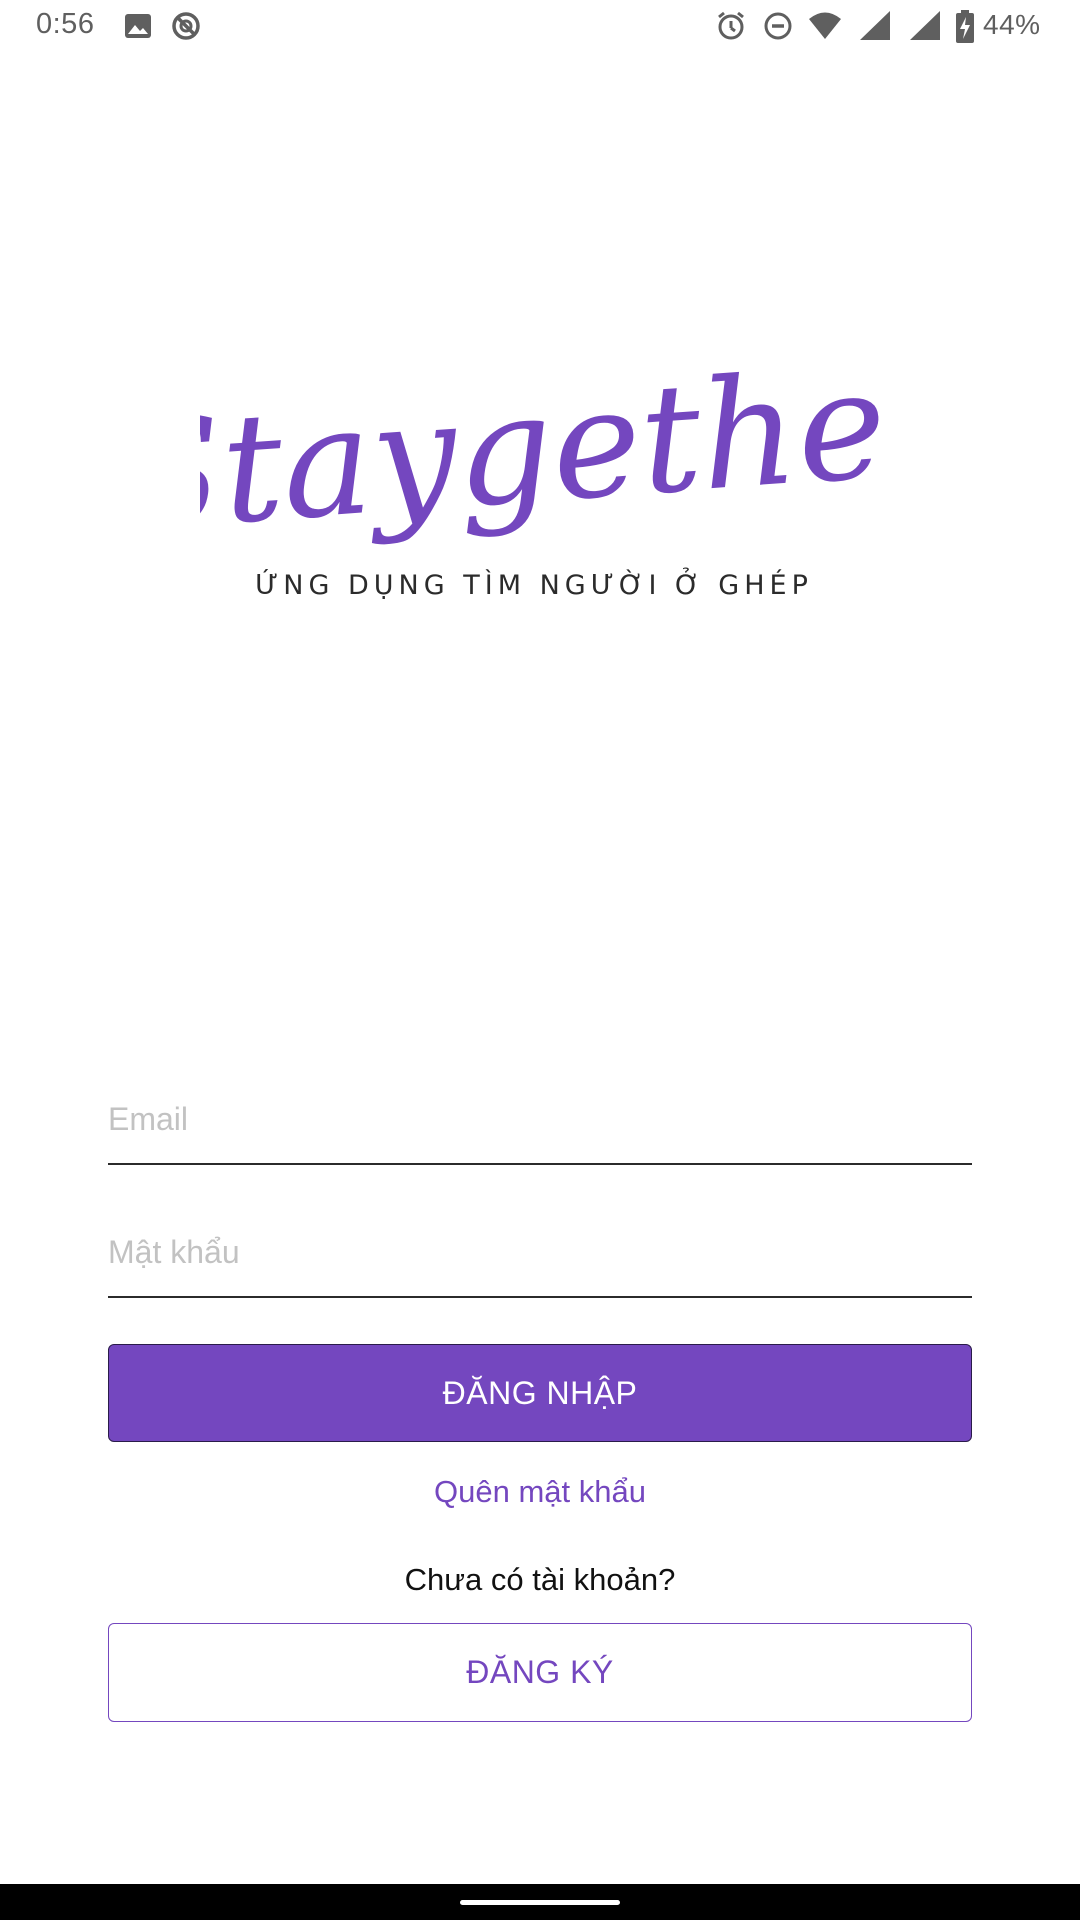 The width and height of the screenshot is (1080, 1920). What do you see at coordinates (540, 27) in the screenshot?
I see `status-bar: 0:56 44%` at bounding box center [540, 27].